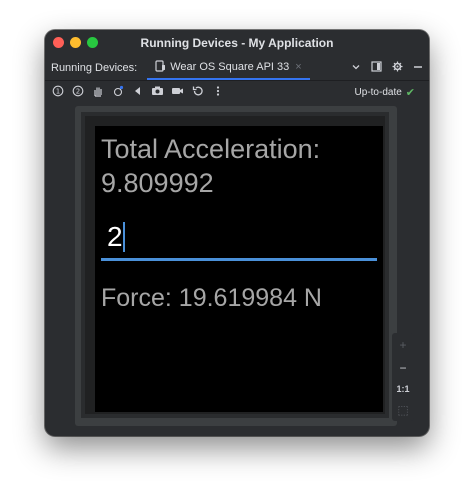 The height and width of the screenshot is (497, 474). Describe the element at coordinates (211, 298) in the screenshot. I see `force-result: Force: 19.619984 N` at that location.